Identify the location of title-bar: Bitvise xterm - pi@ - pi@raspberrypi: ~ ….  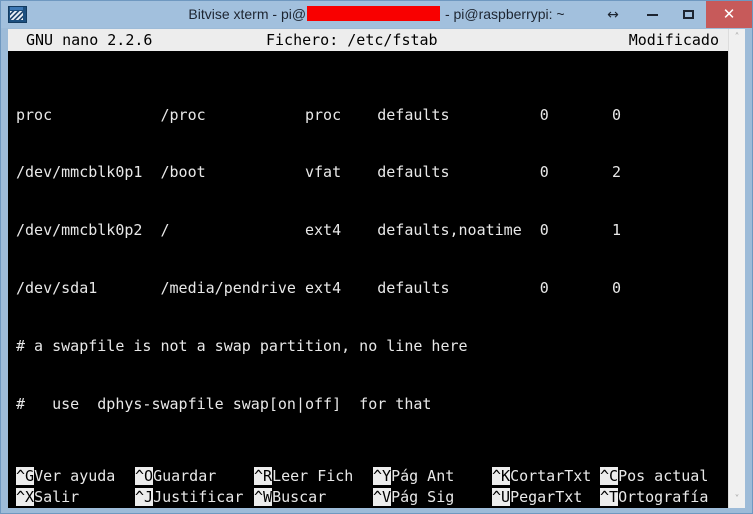
(376, 14).